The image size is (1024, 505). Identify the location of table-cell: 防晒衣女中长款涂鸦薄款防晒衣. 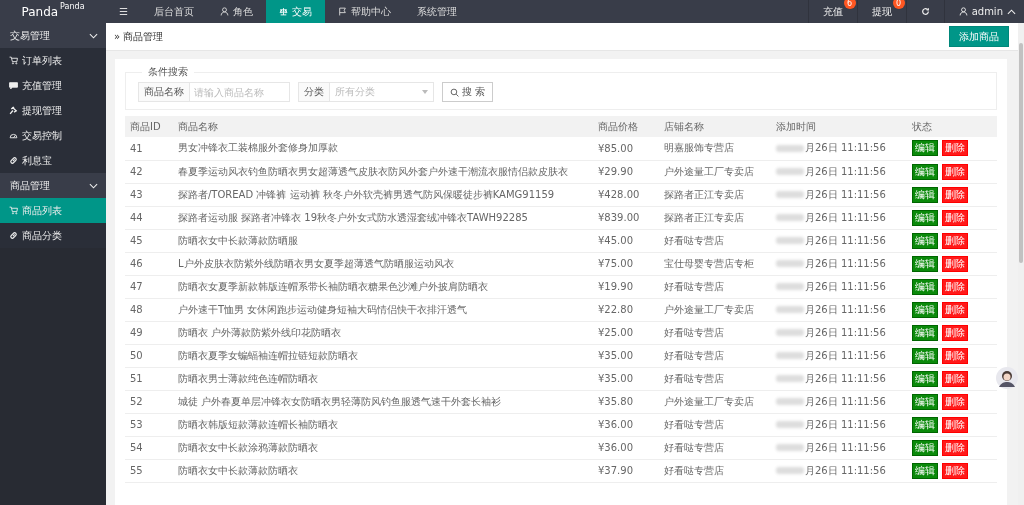
(383, 447).